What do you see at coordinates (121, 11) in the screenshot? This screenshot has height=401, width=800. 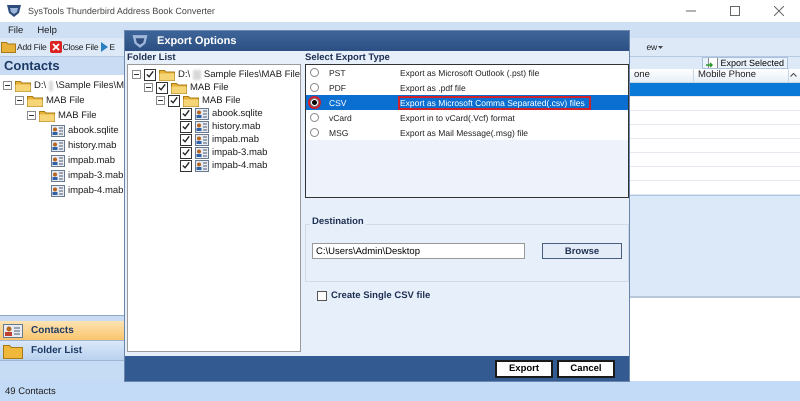 I see `window-title: SysTools Thunderbird Address Book Converter` at bounding box center [121, 11].